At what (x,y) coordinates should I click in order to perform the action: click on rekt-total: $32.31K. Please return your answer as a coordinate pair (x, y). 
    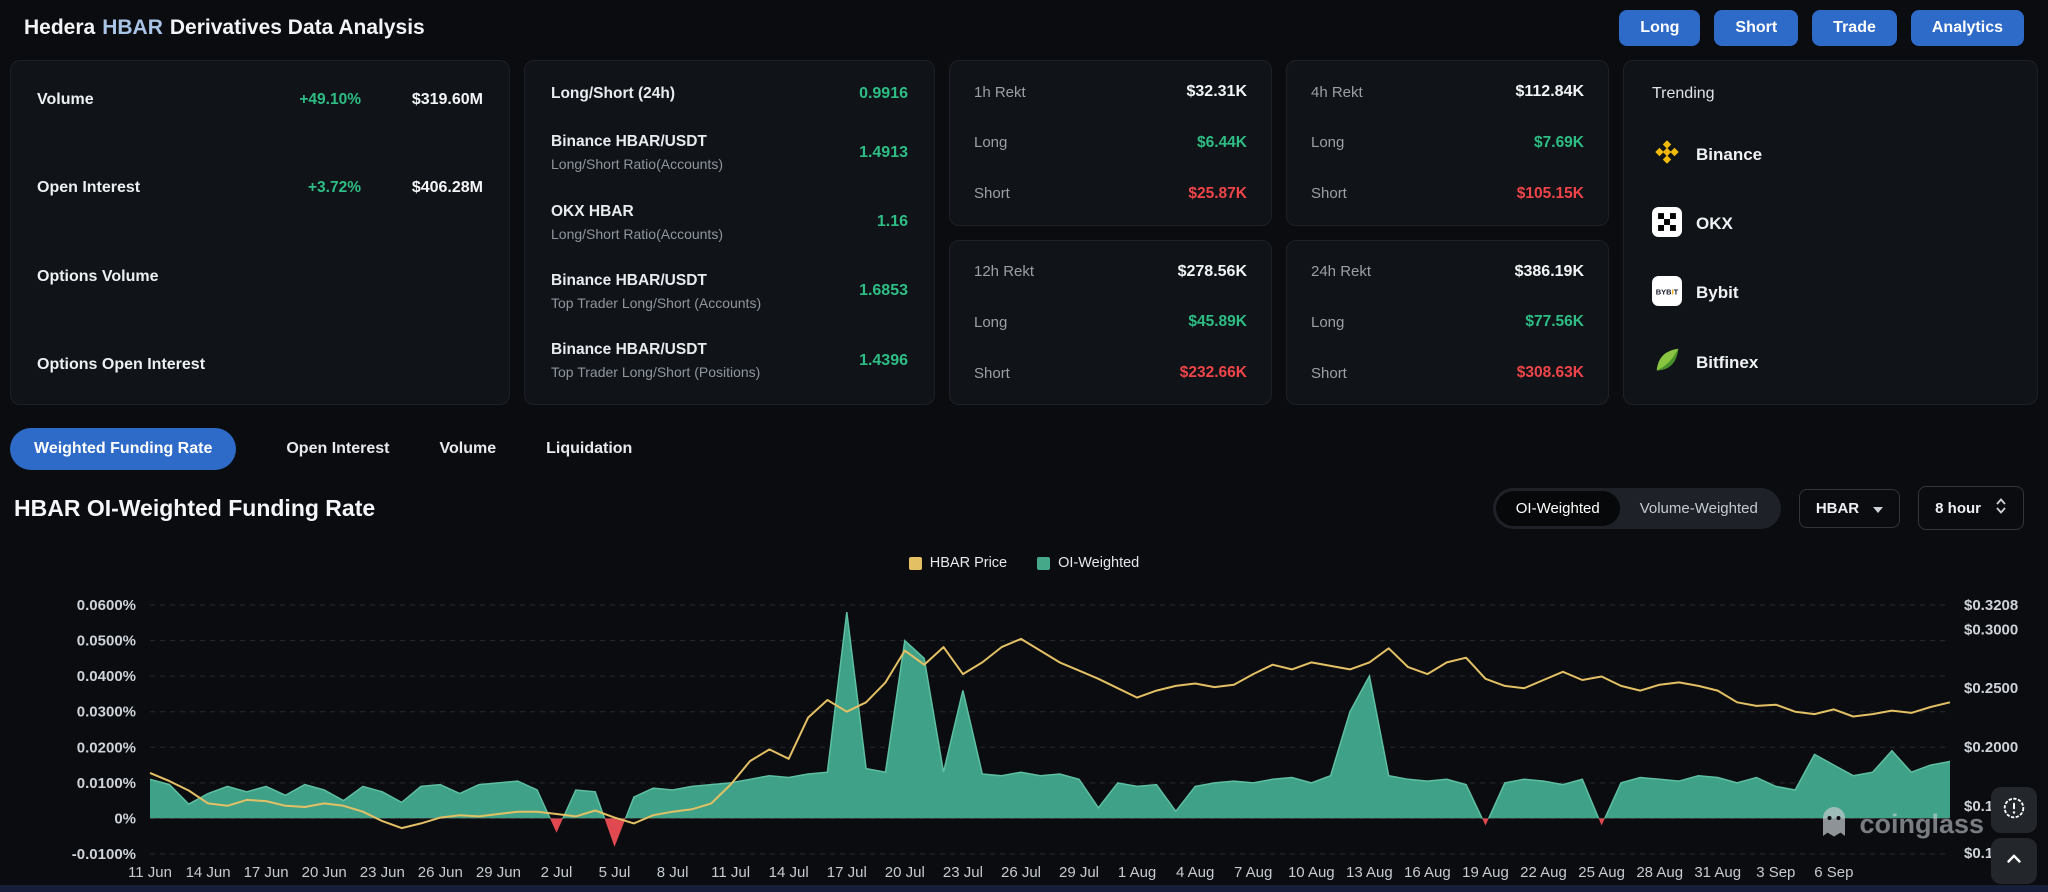
    Looking at the image, I should click on (1217, 91).